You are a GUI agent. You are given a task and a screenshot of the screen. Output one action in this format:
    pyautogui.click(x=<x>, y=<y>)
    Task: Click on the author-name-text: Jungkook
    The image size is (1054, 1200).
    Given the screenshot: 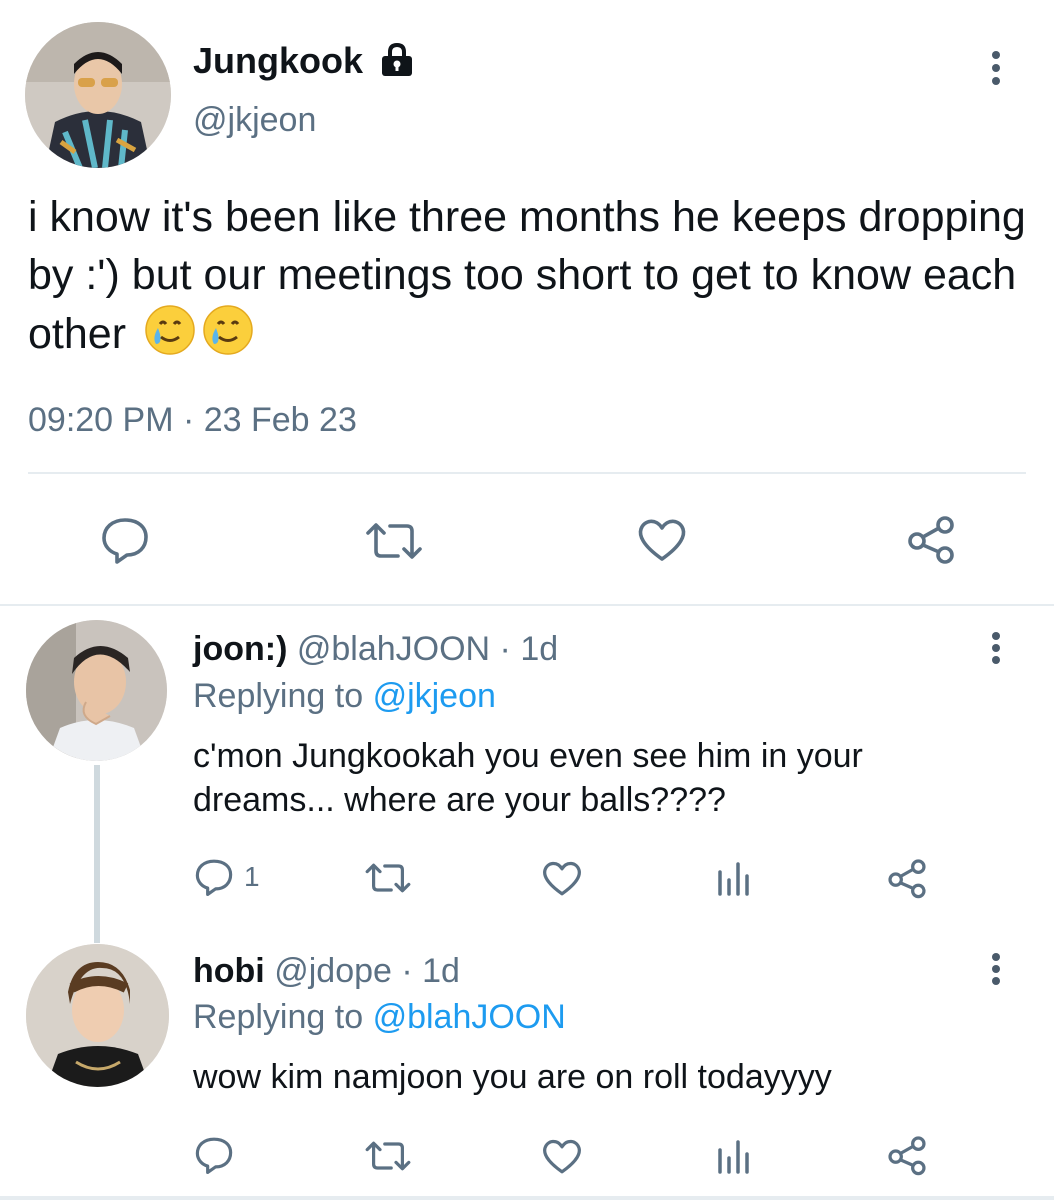 What is the action you would take?
    pyautogui.click(x=278, y=60)
    